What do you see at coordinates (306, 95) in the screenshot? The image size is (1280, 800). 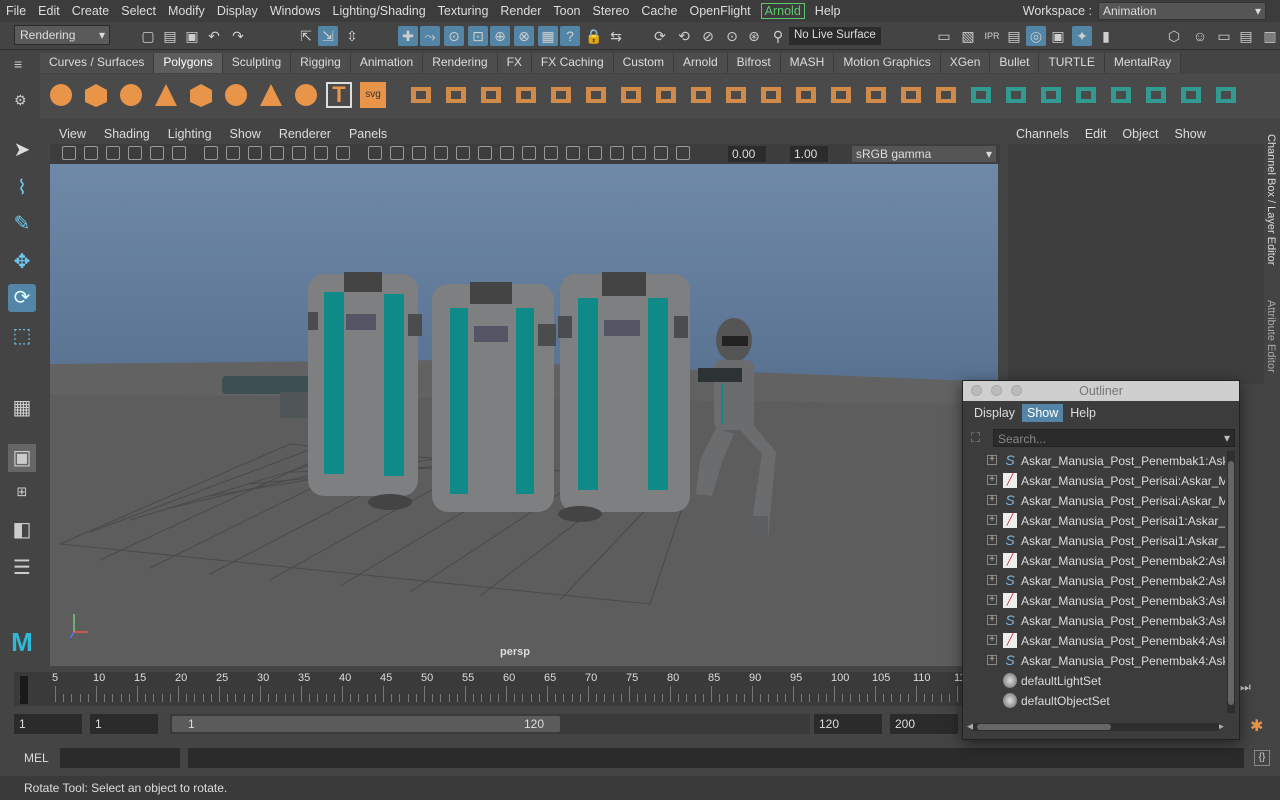 I see `poly-pipe-icon` at bounding box center [306, 95].